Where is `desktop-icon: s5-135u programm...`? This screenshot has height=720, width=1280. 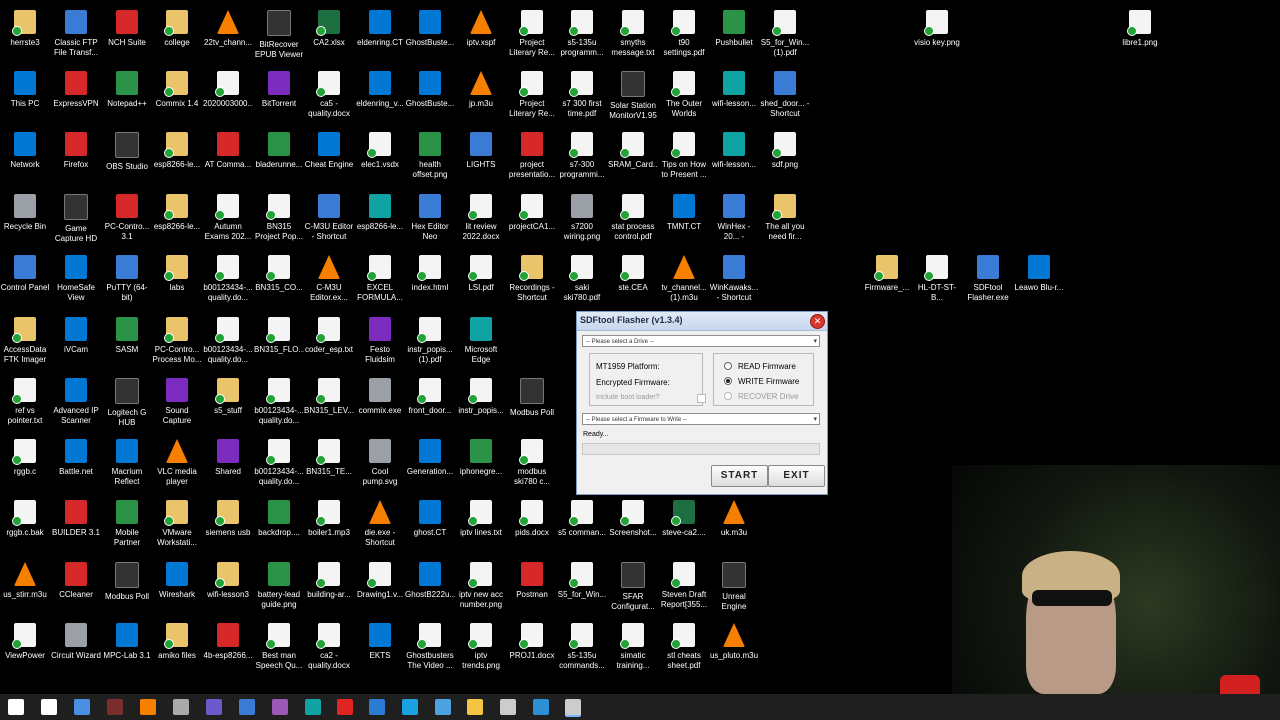 desktop-icon: s5-135u programm... is located at coordinates (582, 33).